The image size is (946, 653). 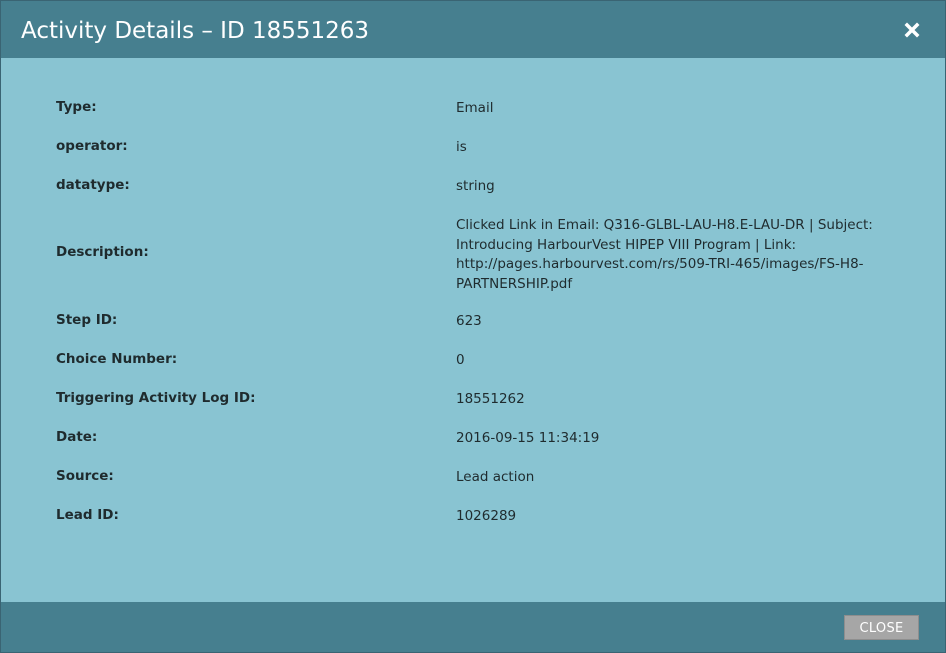 What do you see at coordinates (475, 186) in the screenshot?
I see `detail-value: string` at bounding box center [475, 186].